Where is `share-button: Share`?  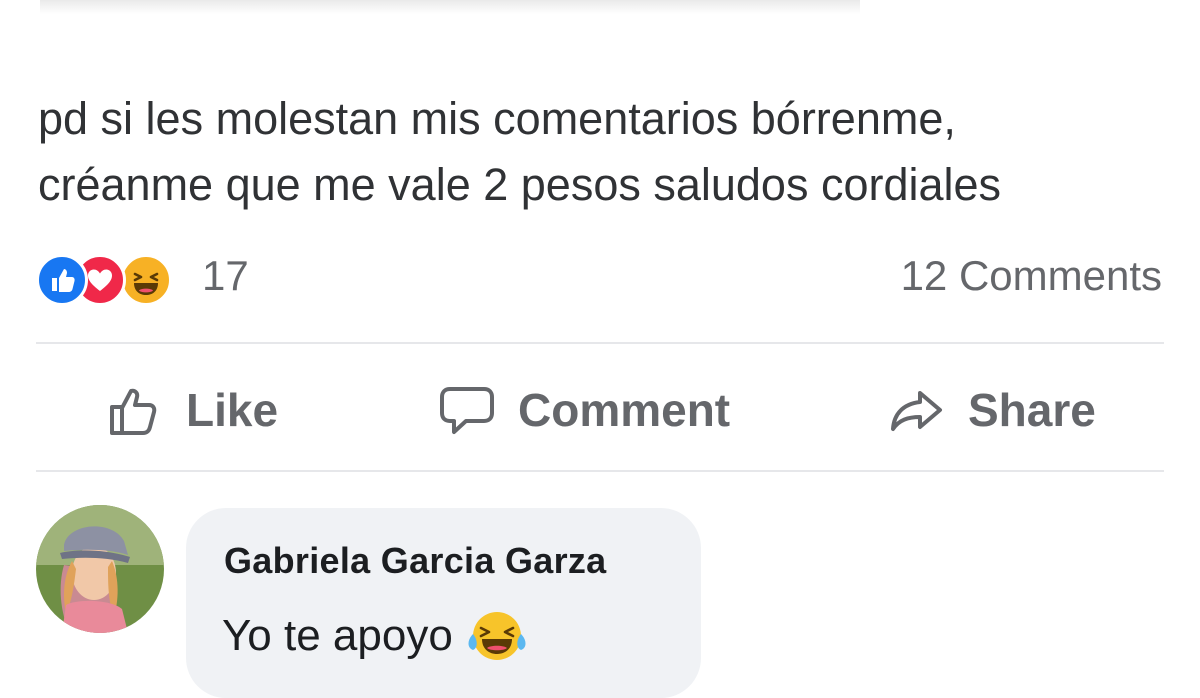 share-button: Share is located at coordinates (992, 410).